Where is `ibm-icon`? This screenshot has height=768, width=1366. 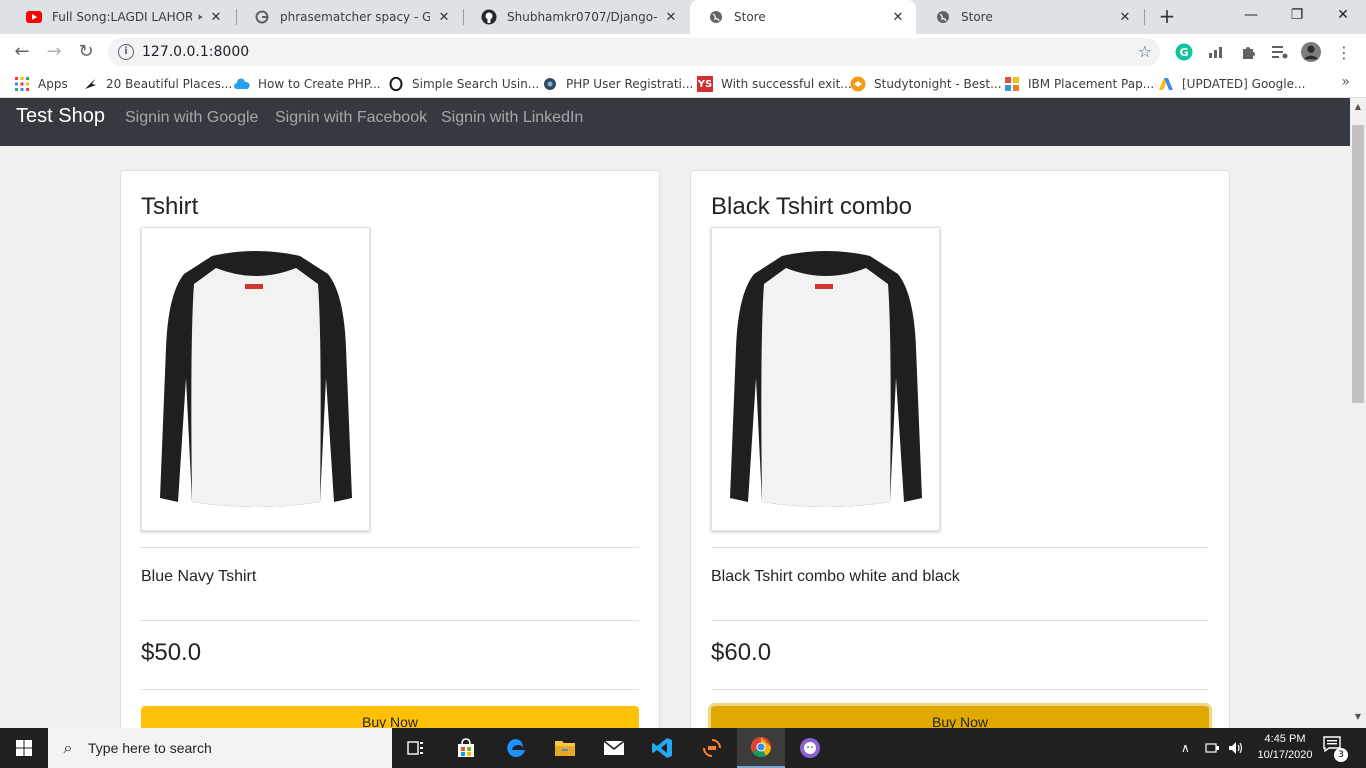
ibm-icon is located at coordinates (1012, 84).